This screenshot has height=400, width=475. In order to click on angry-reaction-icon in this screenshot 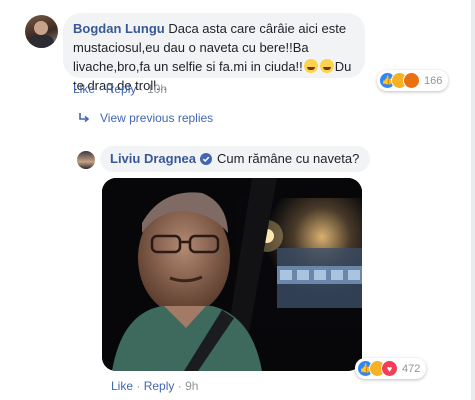, I will do `click(411, 80)`.